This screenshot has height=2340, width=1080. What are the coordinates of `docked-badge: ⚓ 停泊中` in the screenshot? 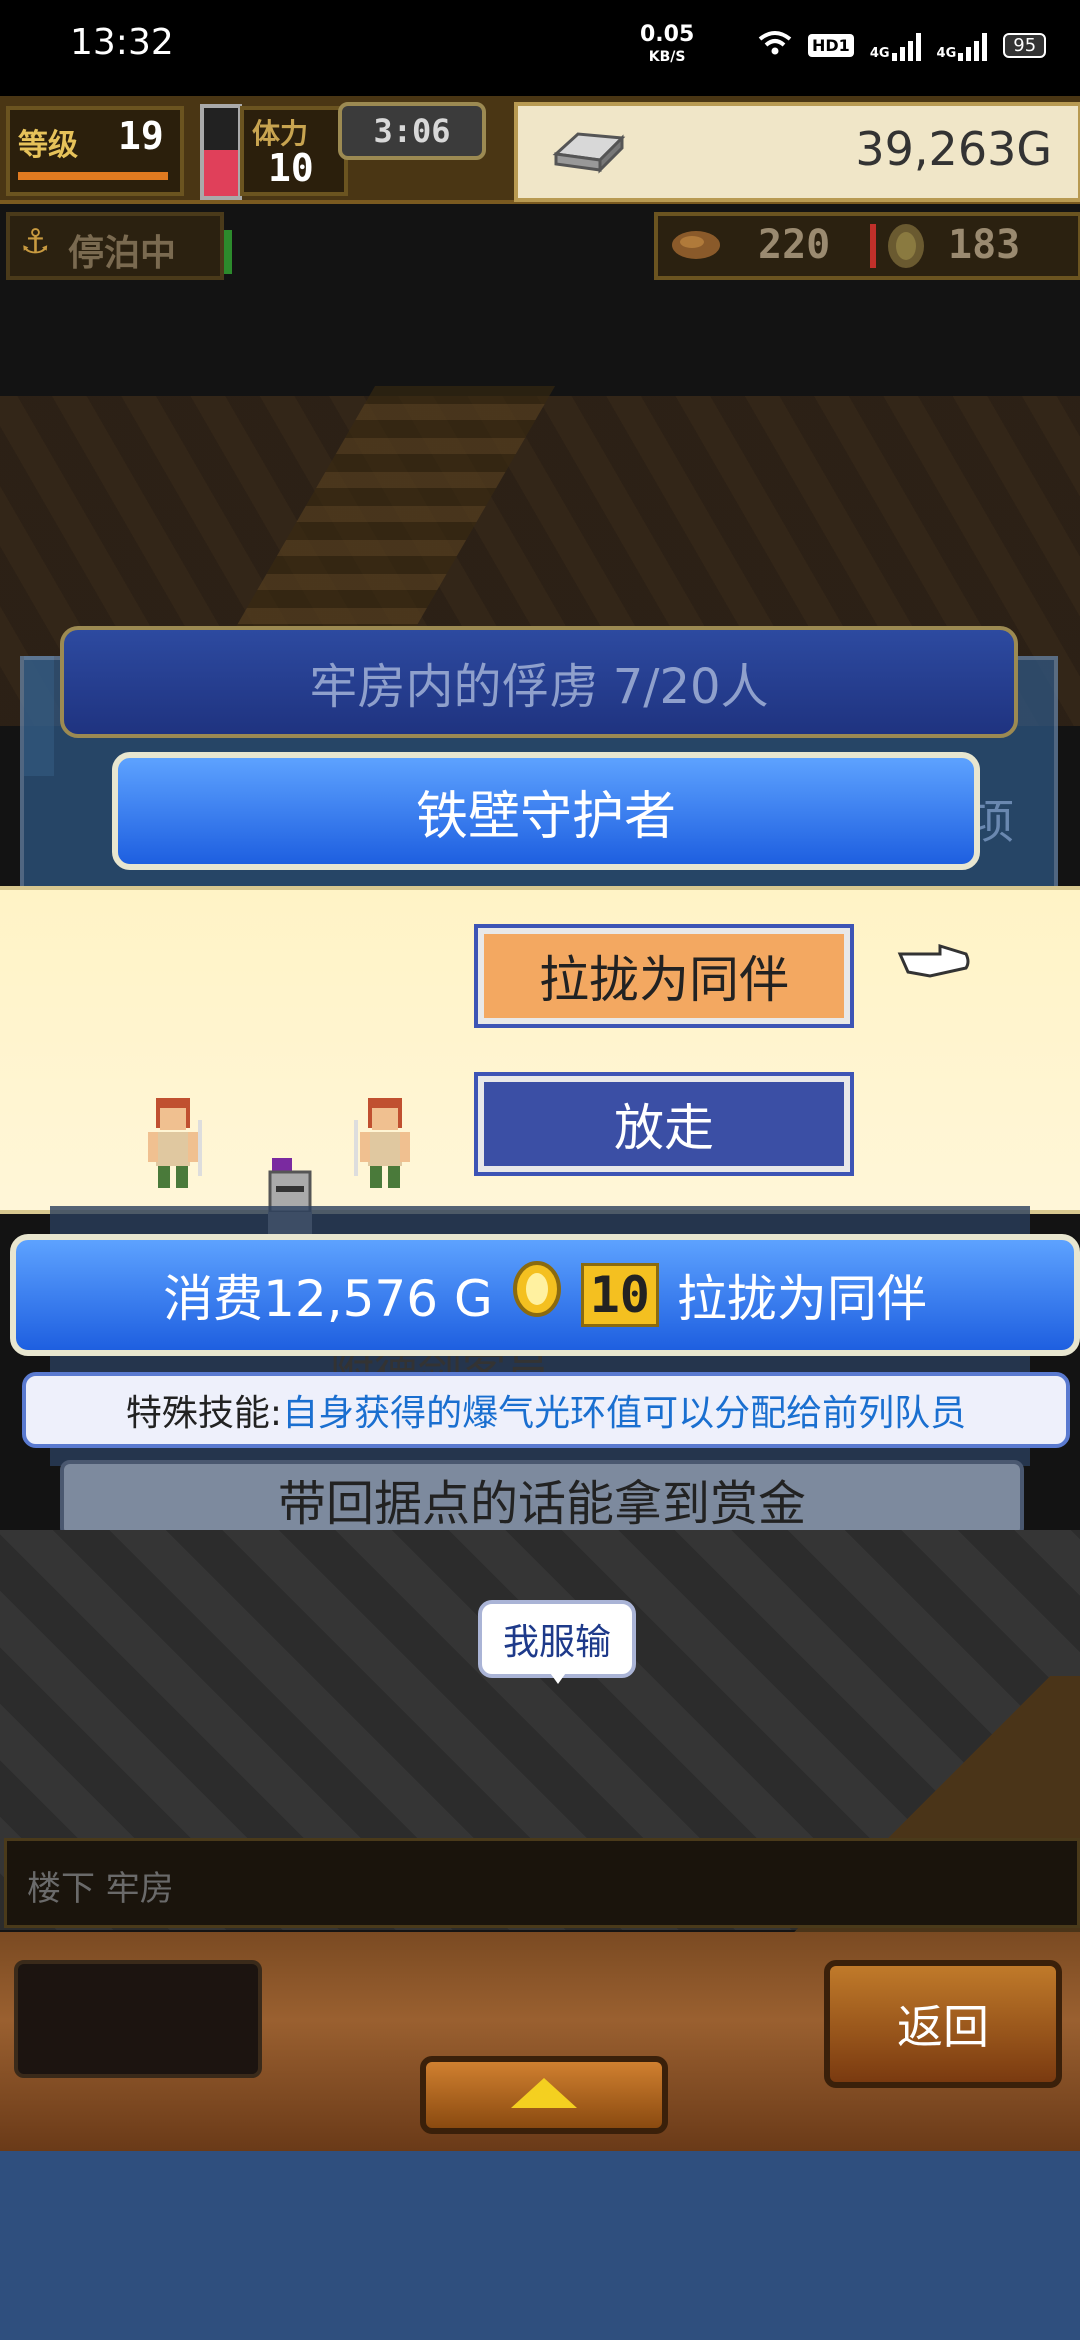 It's located at (115, 246).